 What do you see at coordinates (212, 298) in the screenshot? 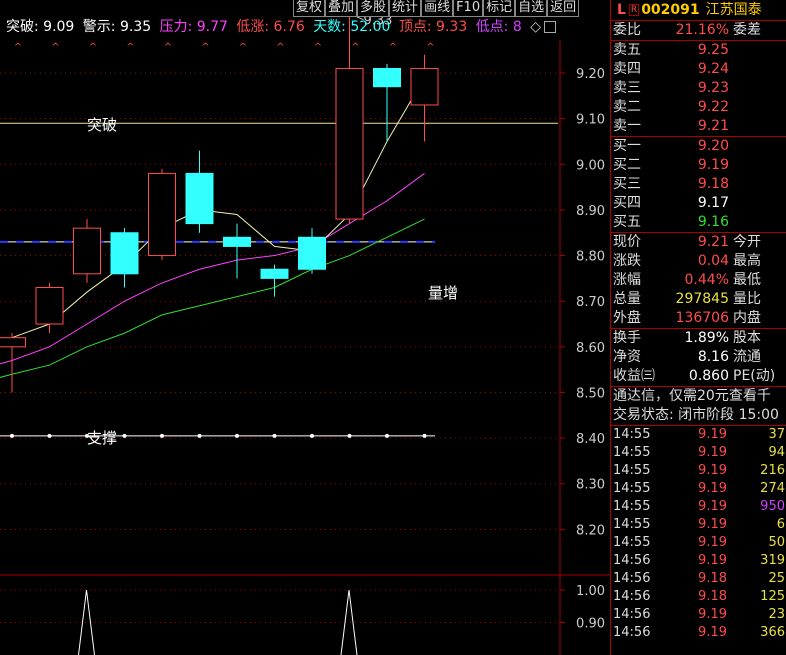
I see `ma-green-line` at bounding box center [212, 298].